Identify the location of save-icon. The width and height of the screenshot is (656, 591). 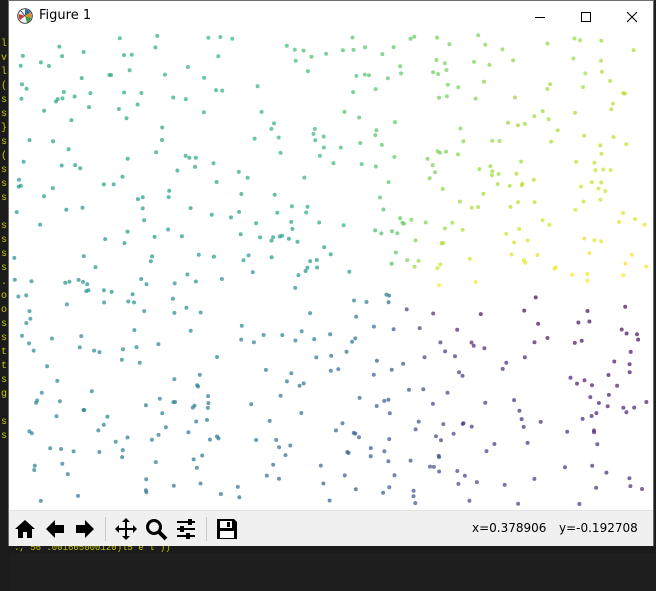
(227, 529).